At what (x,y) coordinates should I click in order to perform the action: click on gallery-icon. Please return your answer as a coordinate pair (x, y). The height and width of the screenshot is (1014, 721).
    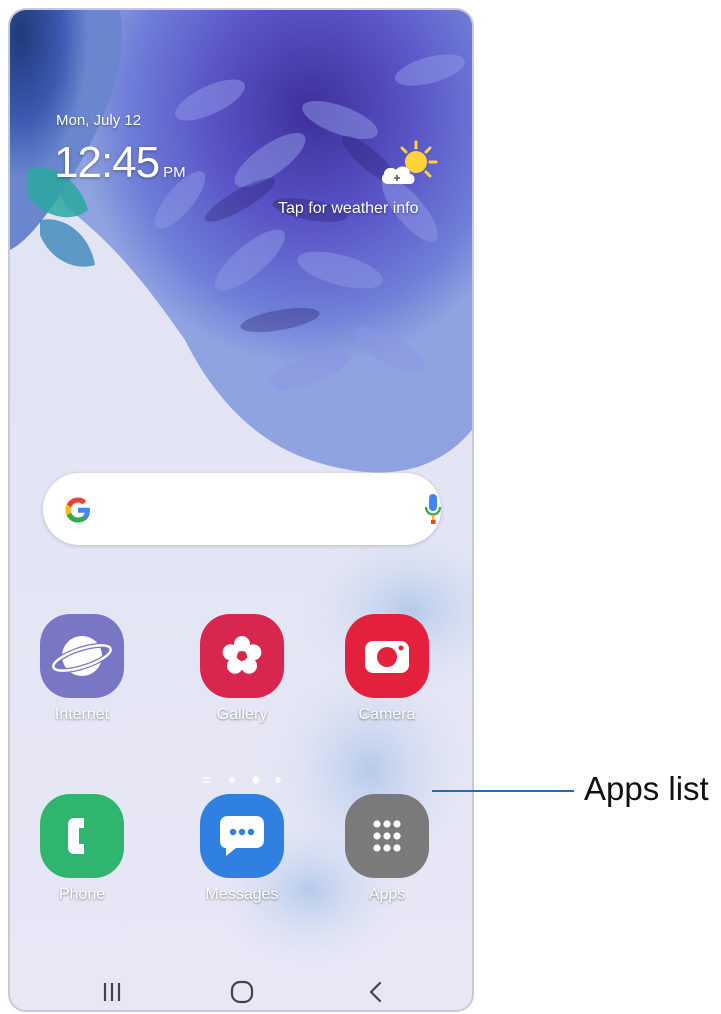
    Looking at the image, I should click on (242, 656).